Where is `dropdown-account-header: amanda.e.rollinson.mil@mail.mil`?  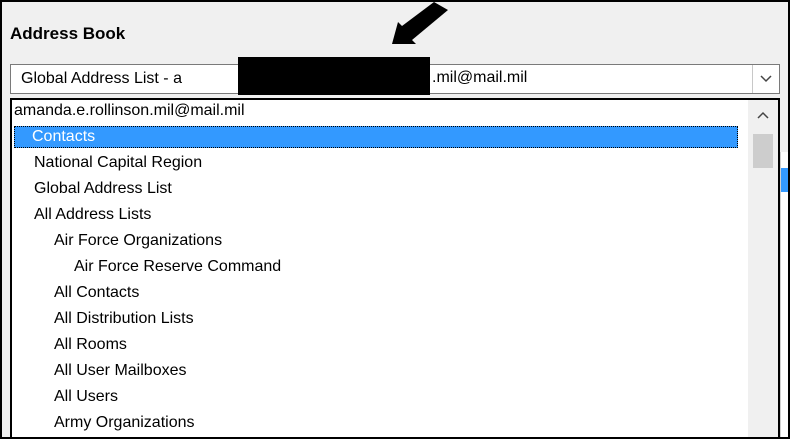 dropdown-account-header: amanda.e.rollinson.mil@mail.mil is located at coordinates (129, 111).